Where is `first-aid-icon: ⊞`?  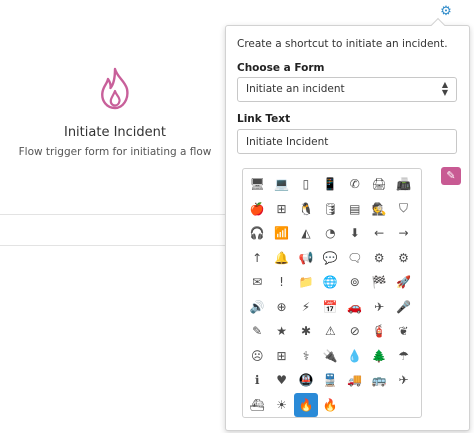
first-aid-icon: ⊞ is located at coordinates (281, 356).